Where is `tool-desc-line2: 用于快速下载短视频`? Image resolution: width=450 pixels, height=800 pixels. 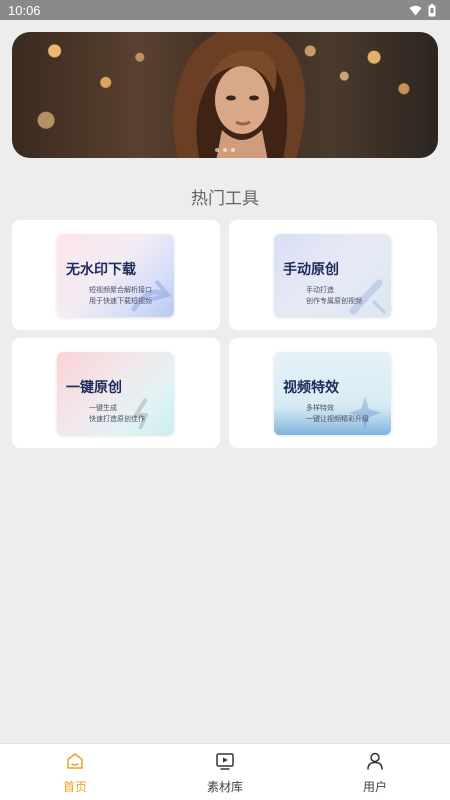
tool-desc-line2: 用于快速下载短视频 is located at coordinates (120, 301).